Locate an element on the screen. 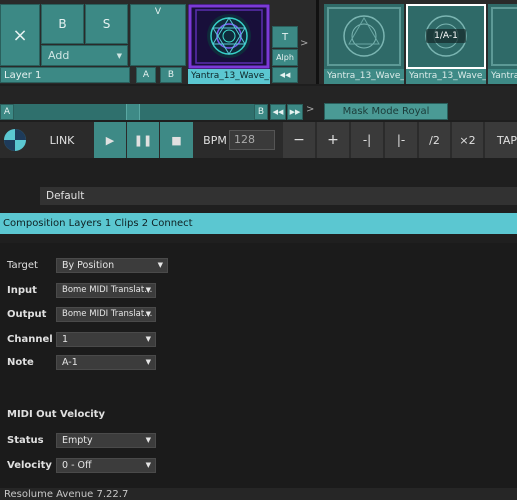 Image resolution: width=517 pixels, height=500 pixels. input-dropdown: Bome MIDI Translat... ▼ is located at coordinates (106, 290).